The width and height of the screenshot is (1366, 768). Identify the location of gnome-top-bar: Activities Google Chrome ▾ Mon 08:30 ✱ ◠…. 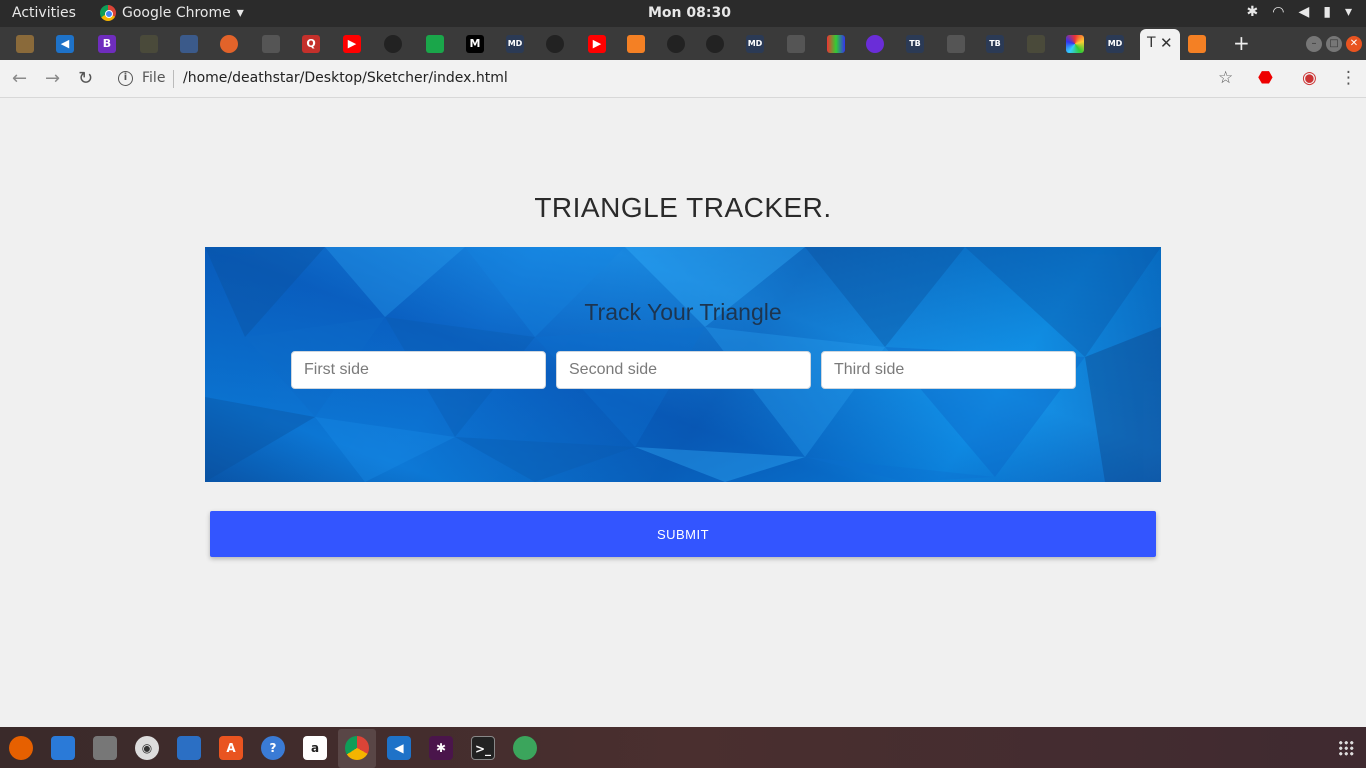
(683, 13).